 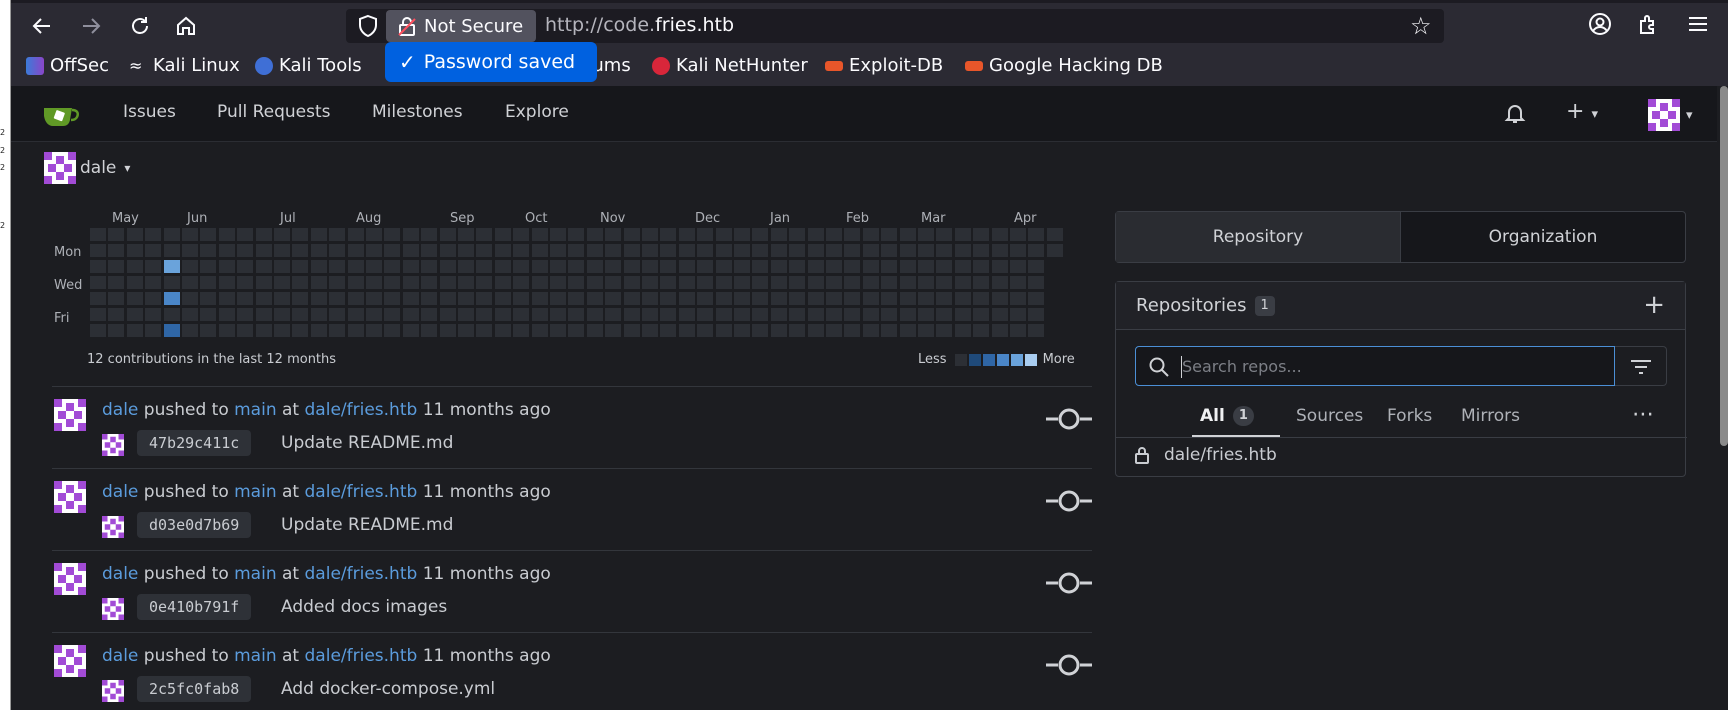 I want to click on gitea-logo-icon, so click(x=62, y=115).